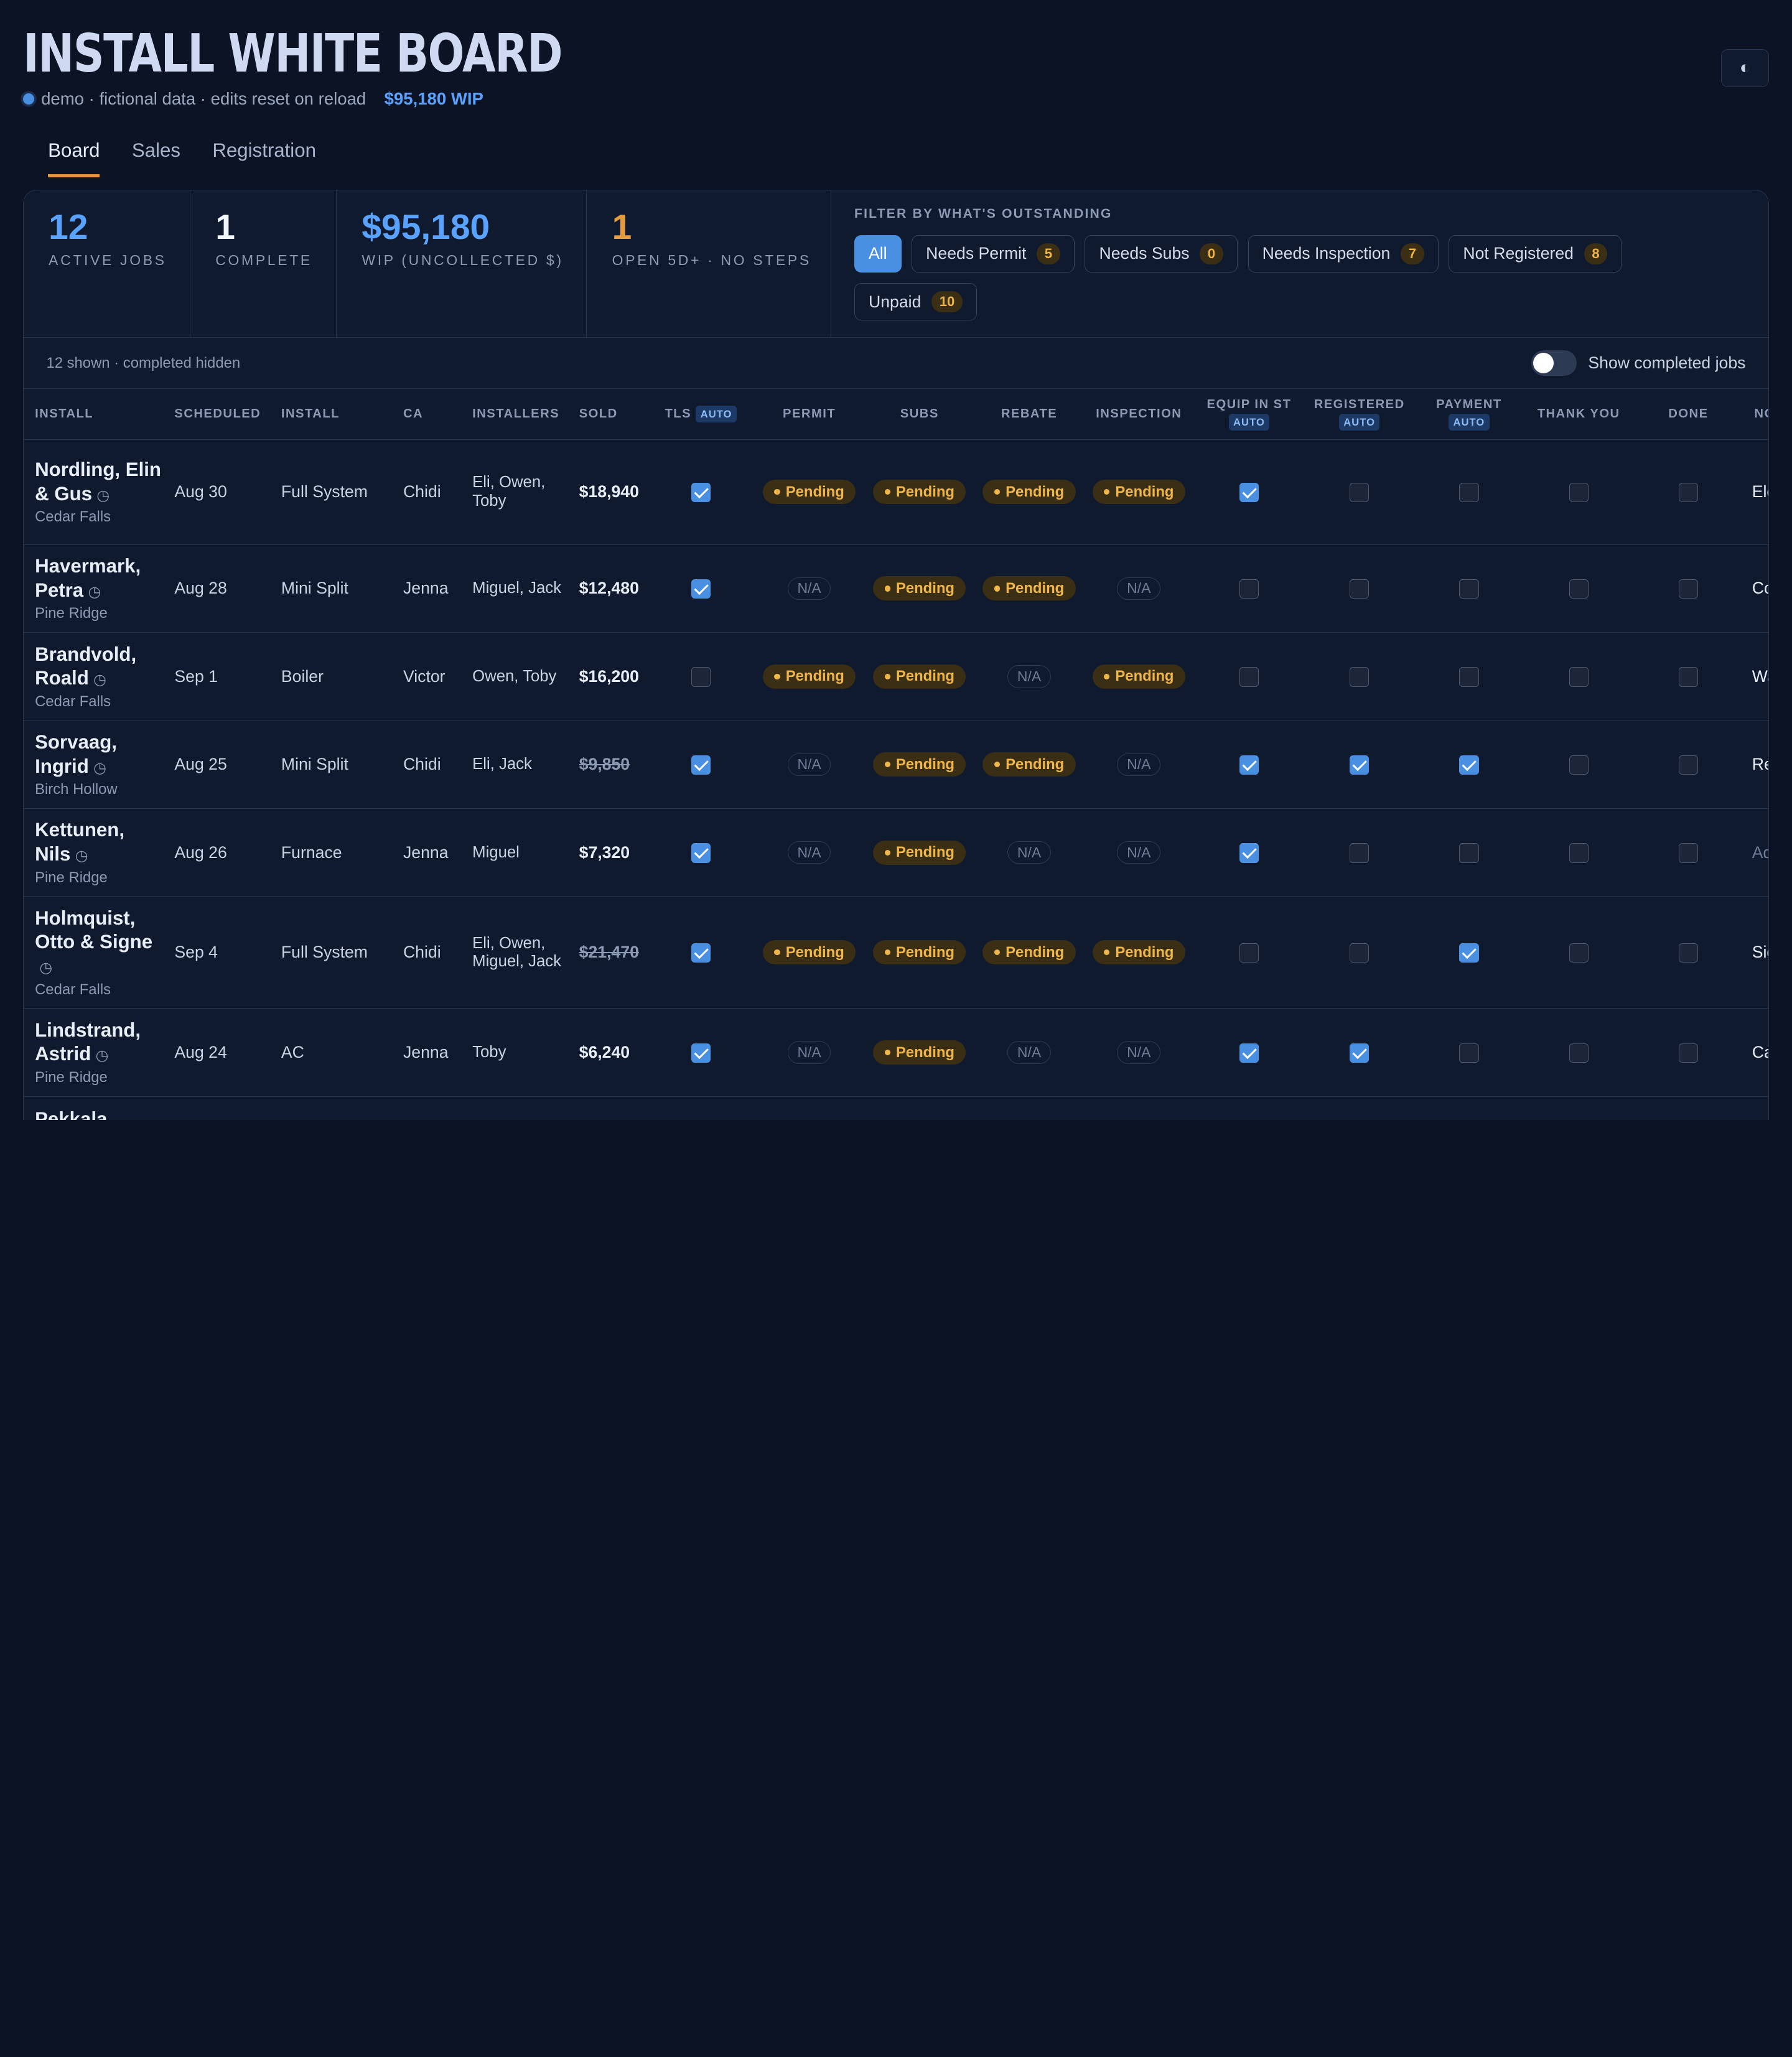 Image resolution: width=1792 pixels, height=2057 pixels. I want to click on col-header-scheduled: SCHEDULED, so click(217, 414).